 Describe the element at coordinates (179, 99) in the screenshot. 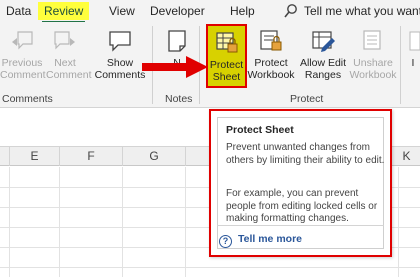

I see `notes-group-label: Notes` at that location.